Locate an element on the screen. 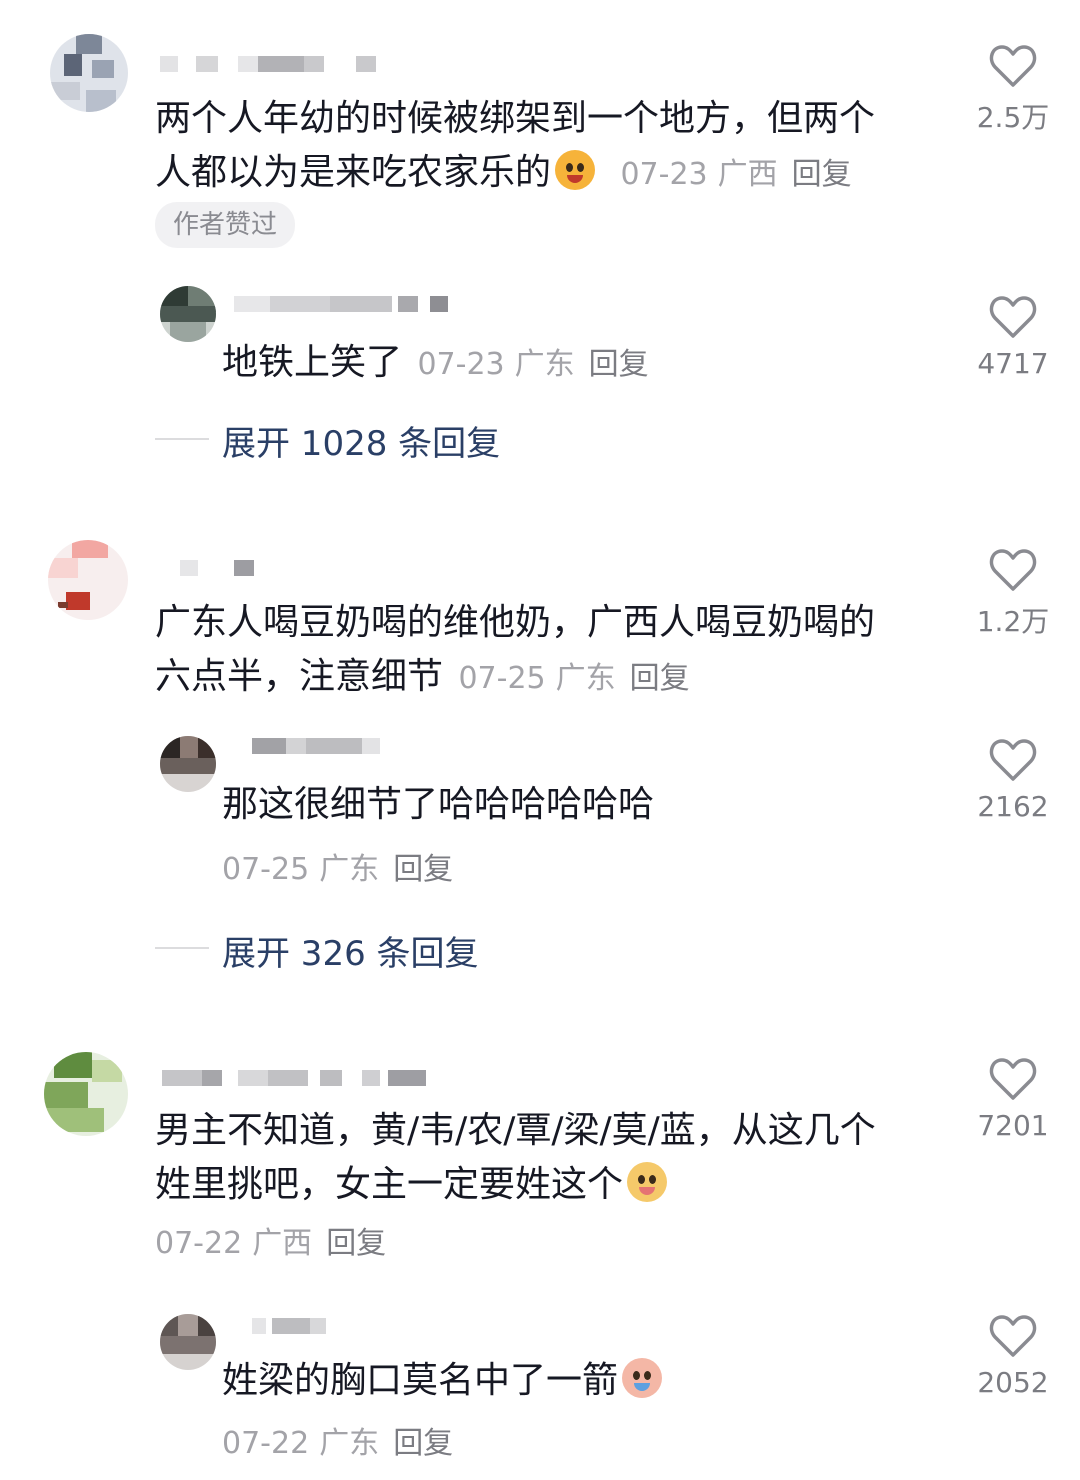 This screenshot has width=1080, height=1480. comment-meta: 07-22 广西 回复 is located at coordinates (270, 1240).